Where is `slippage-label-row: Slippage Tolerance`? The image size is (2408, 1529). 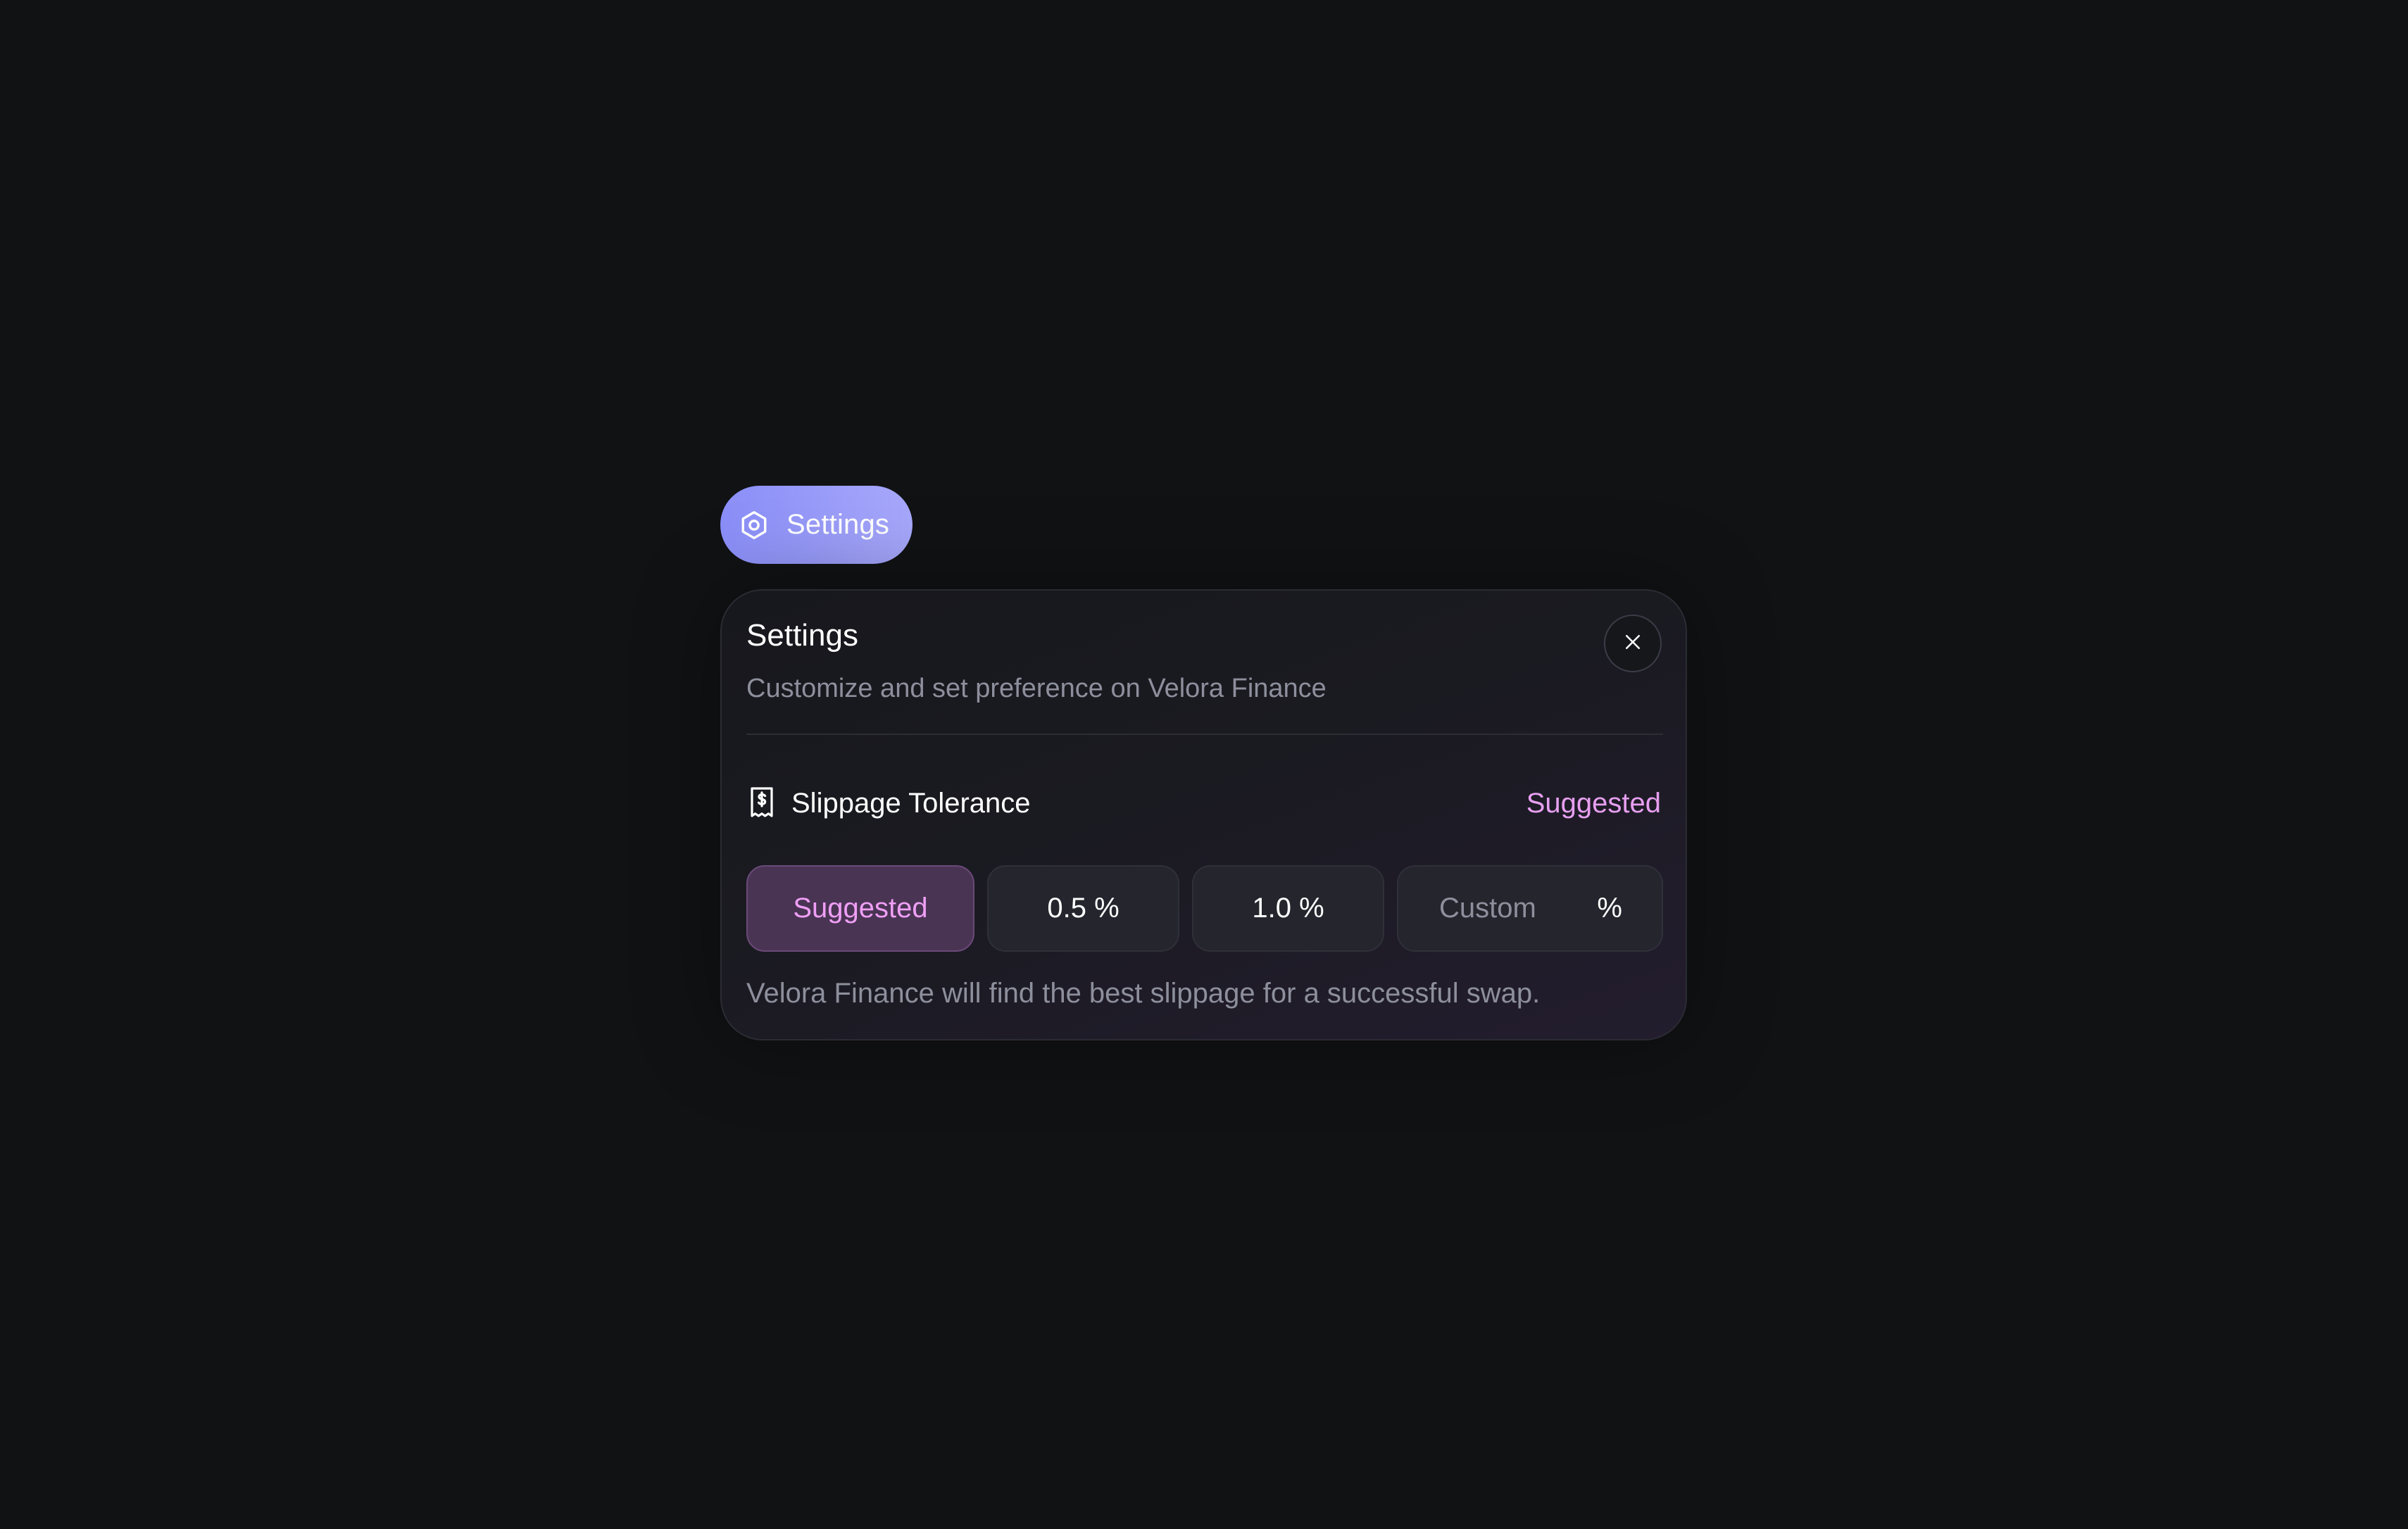 slippage-label-row: Slippage Tolerance is located at coordinates (888, 803).